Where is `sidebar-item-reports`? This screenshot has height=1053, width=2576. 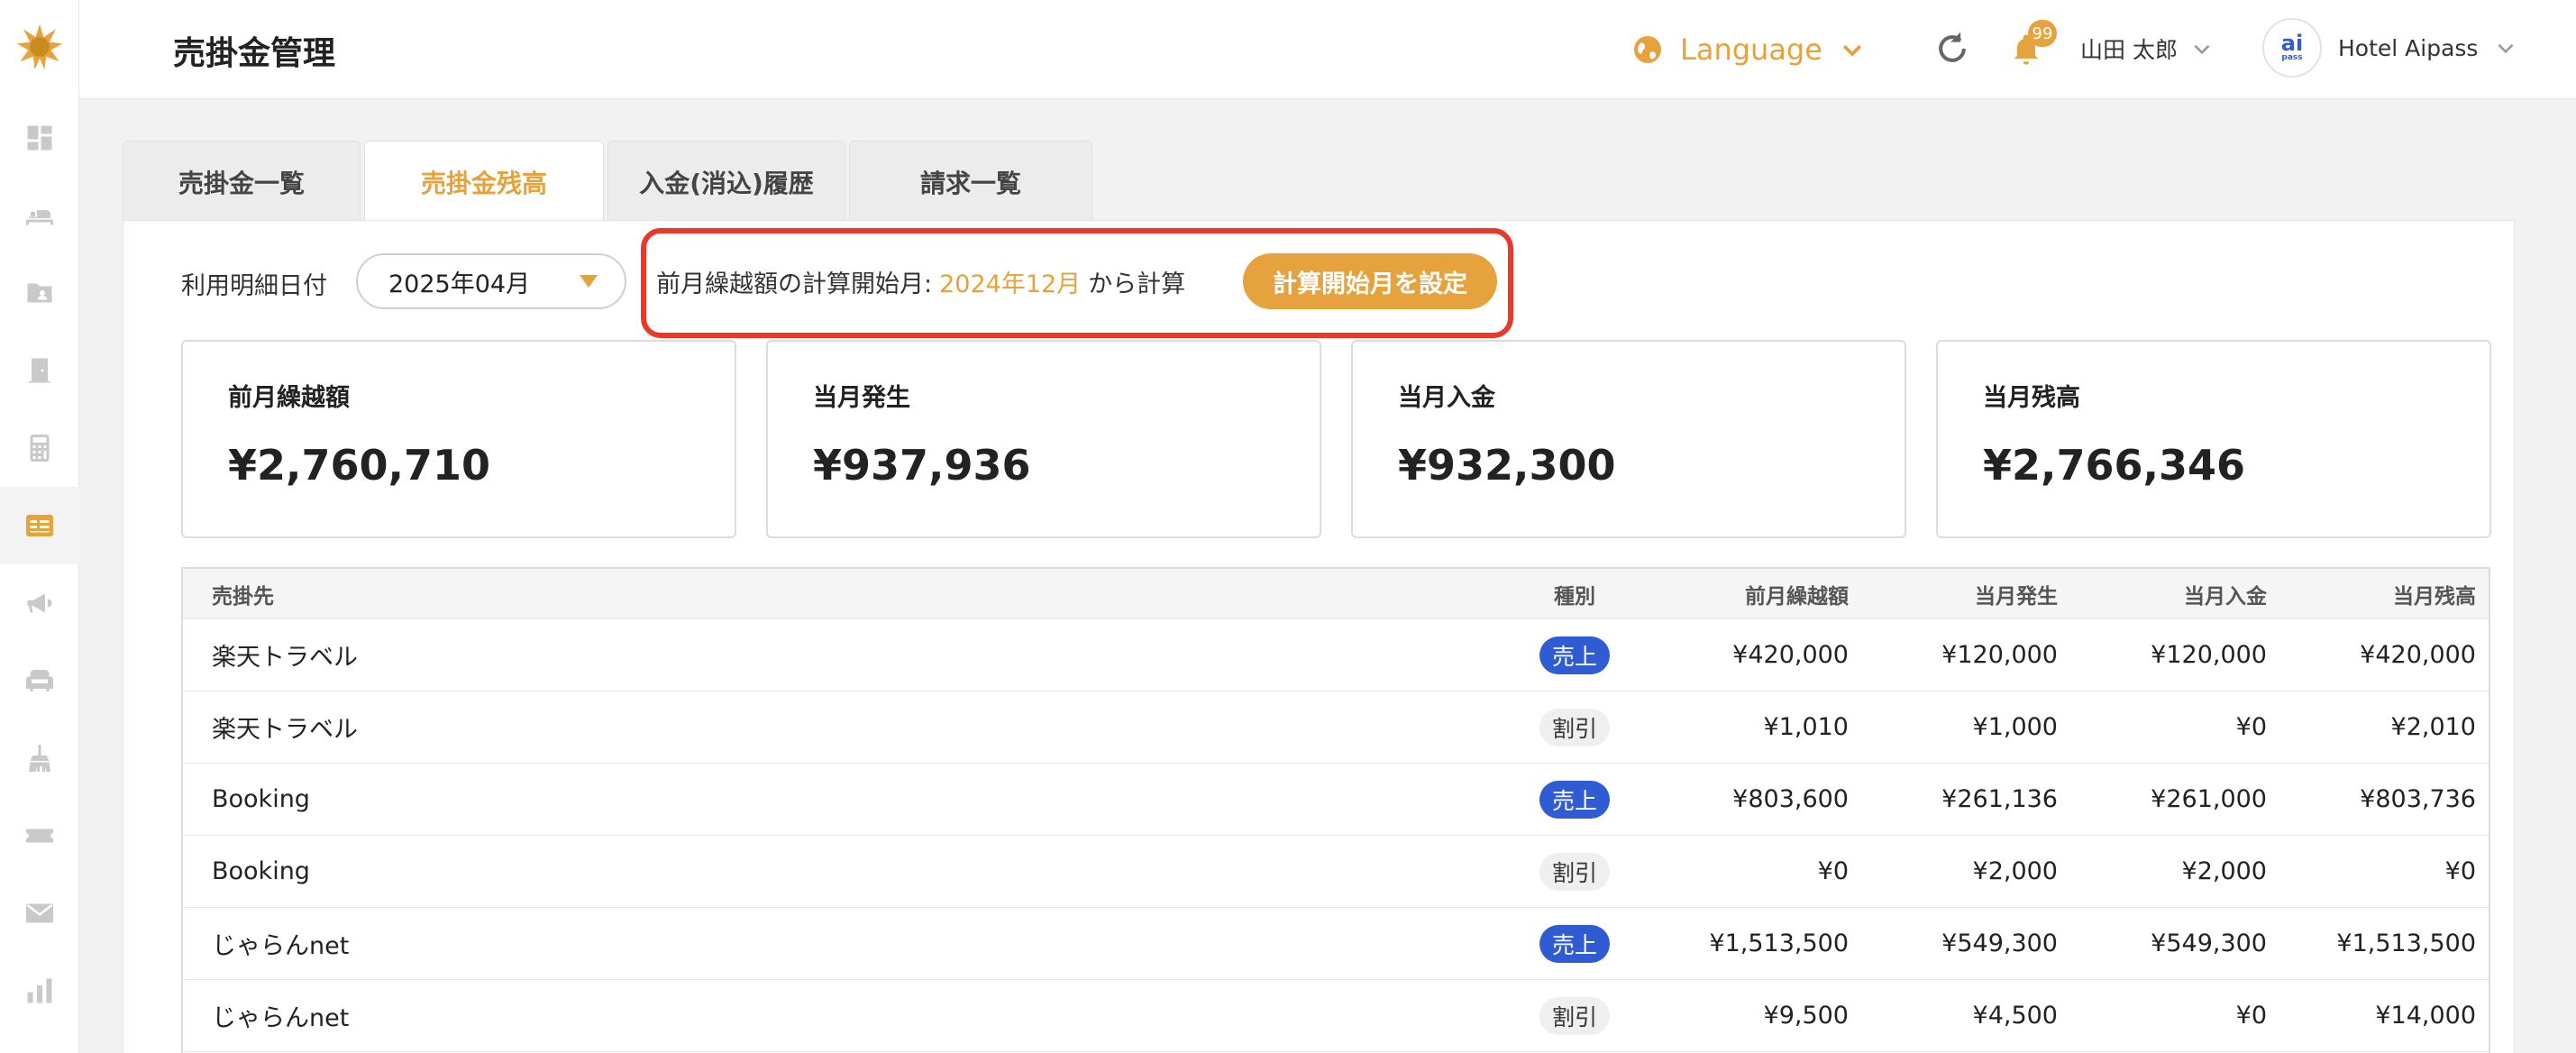
sidebar-item-reports is located at coordinates (39, 991).